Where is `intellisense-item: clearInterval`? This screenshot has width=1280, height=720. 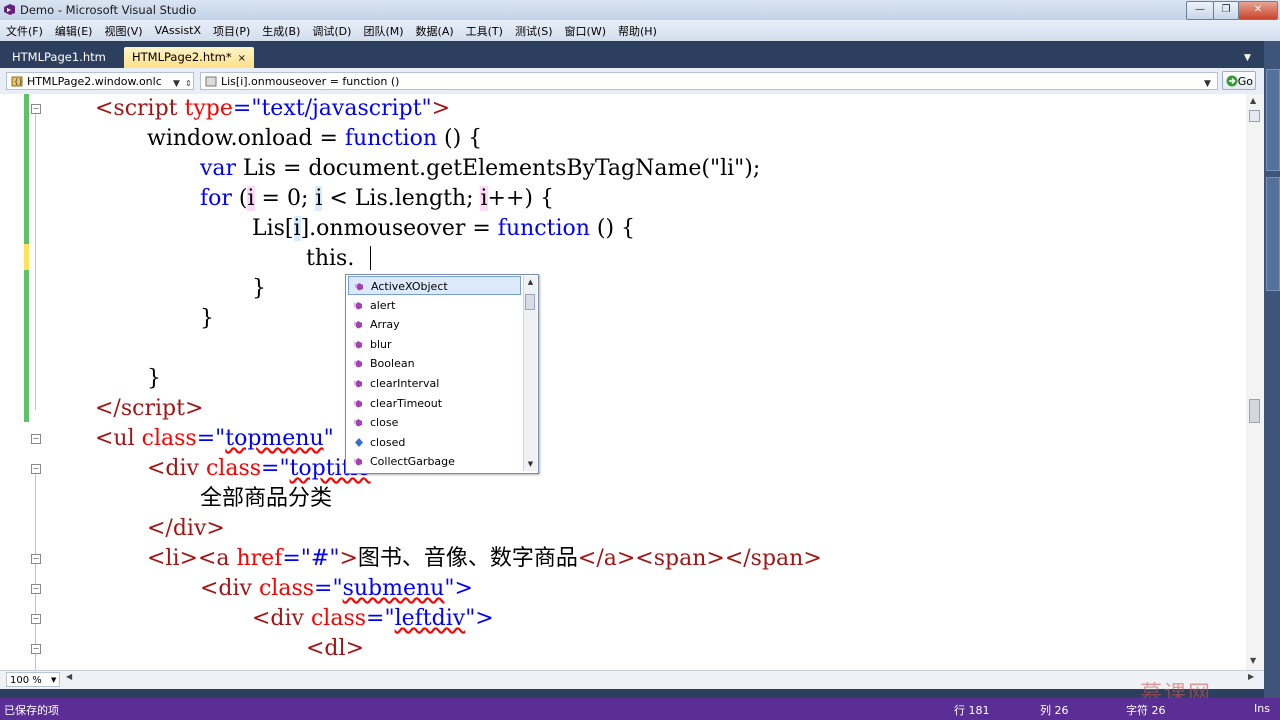
intellisense-item: clearInterval is located at coordinates (434, 383).